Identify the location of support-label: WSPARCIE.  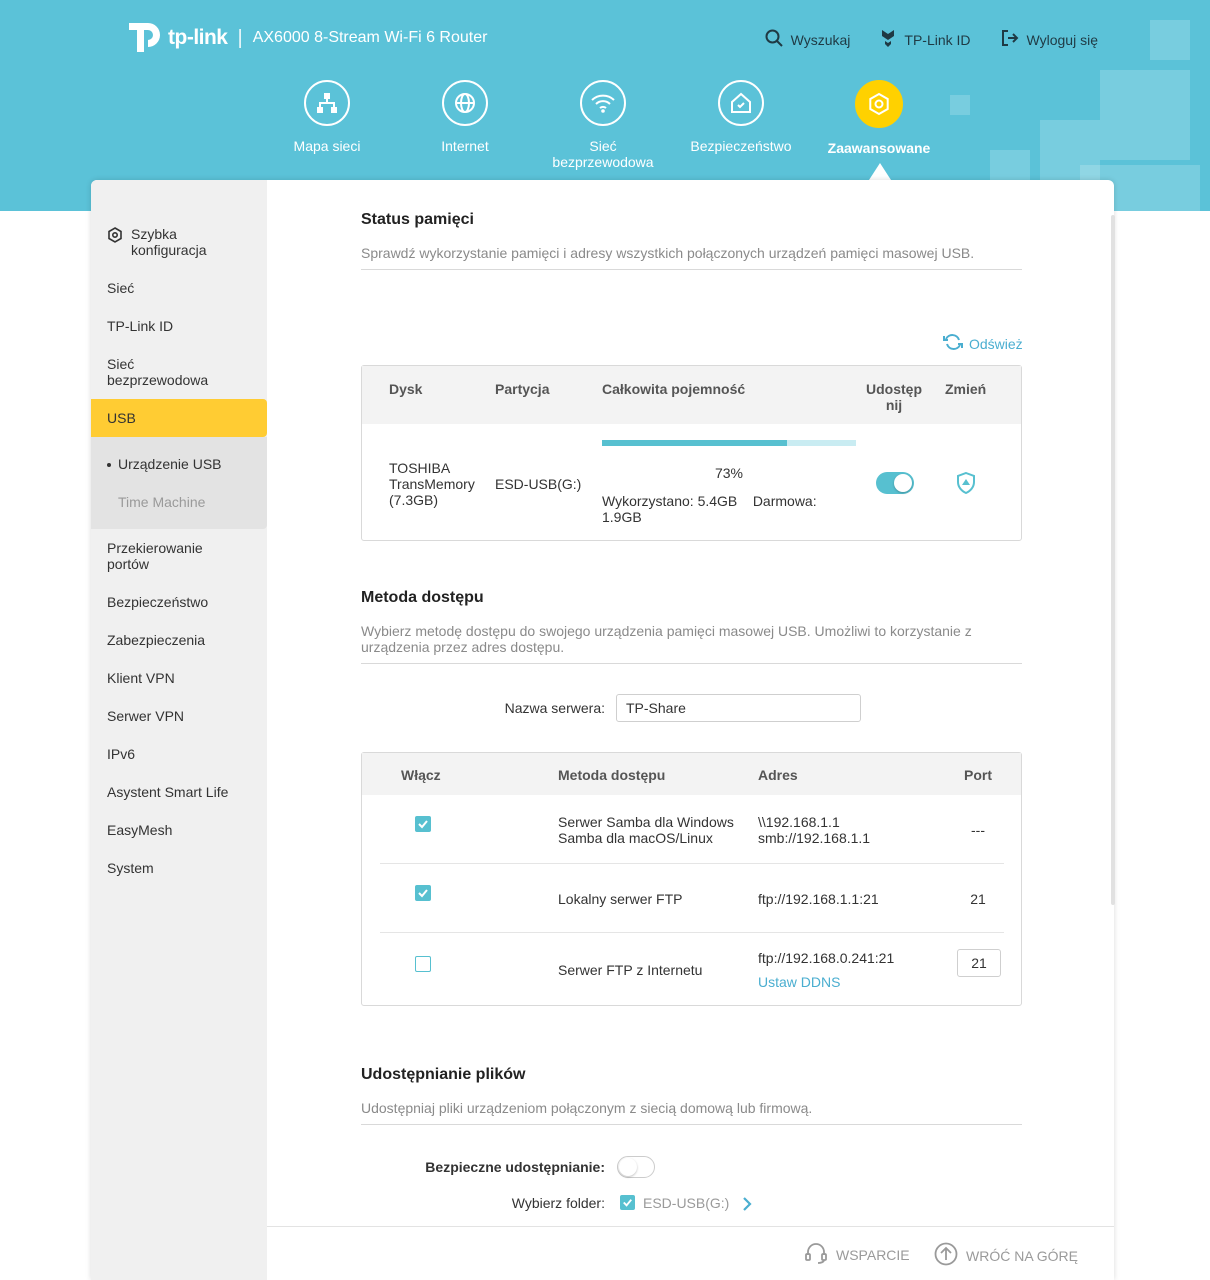
(873, 1254).